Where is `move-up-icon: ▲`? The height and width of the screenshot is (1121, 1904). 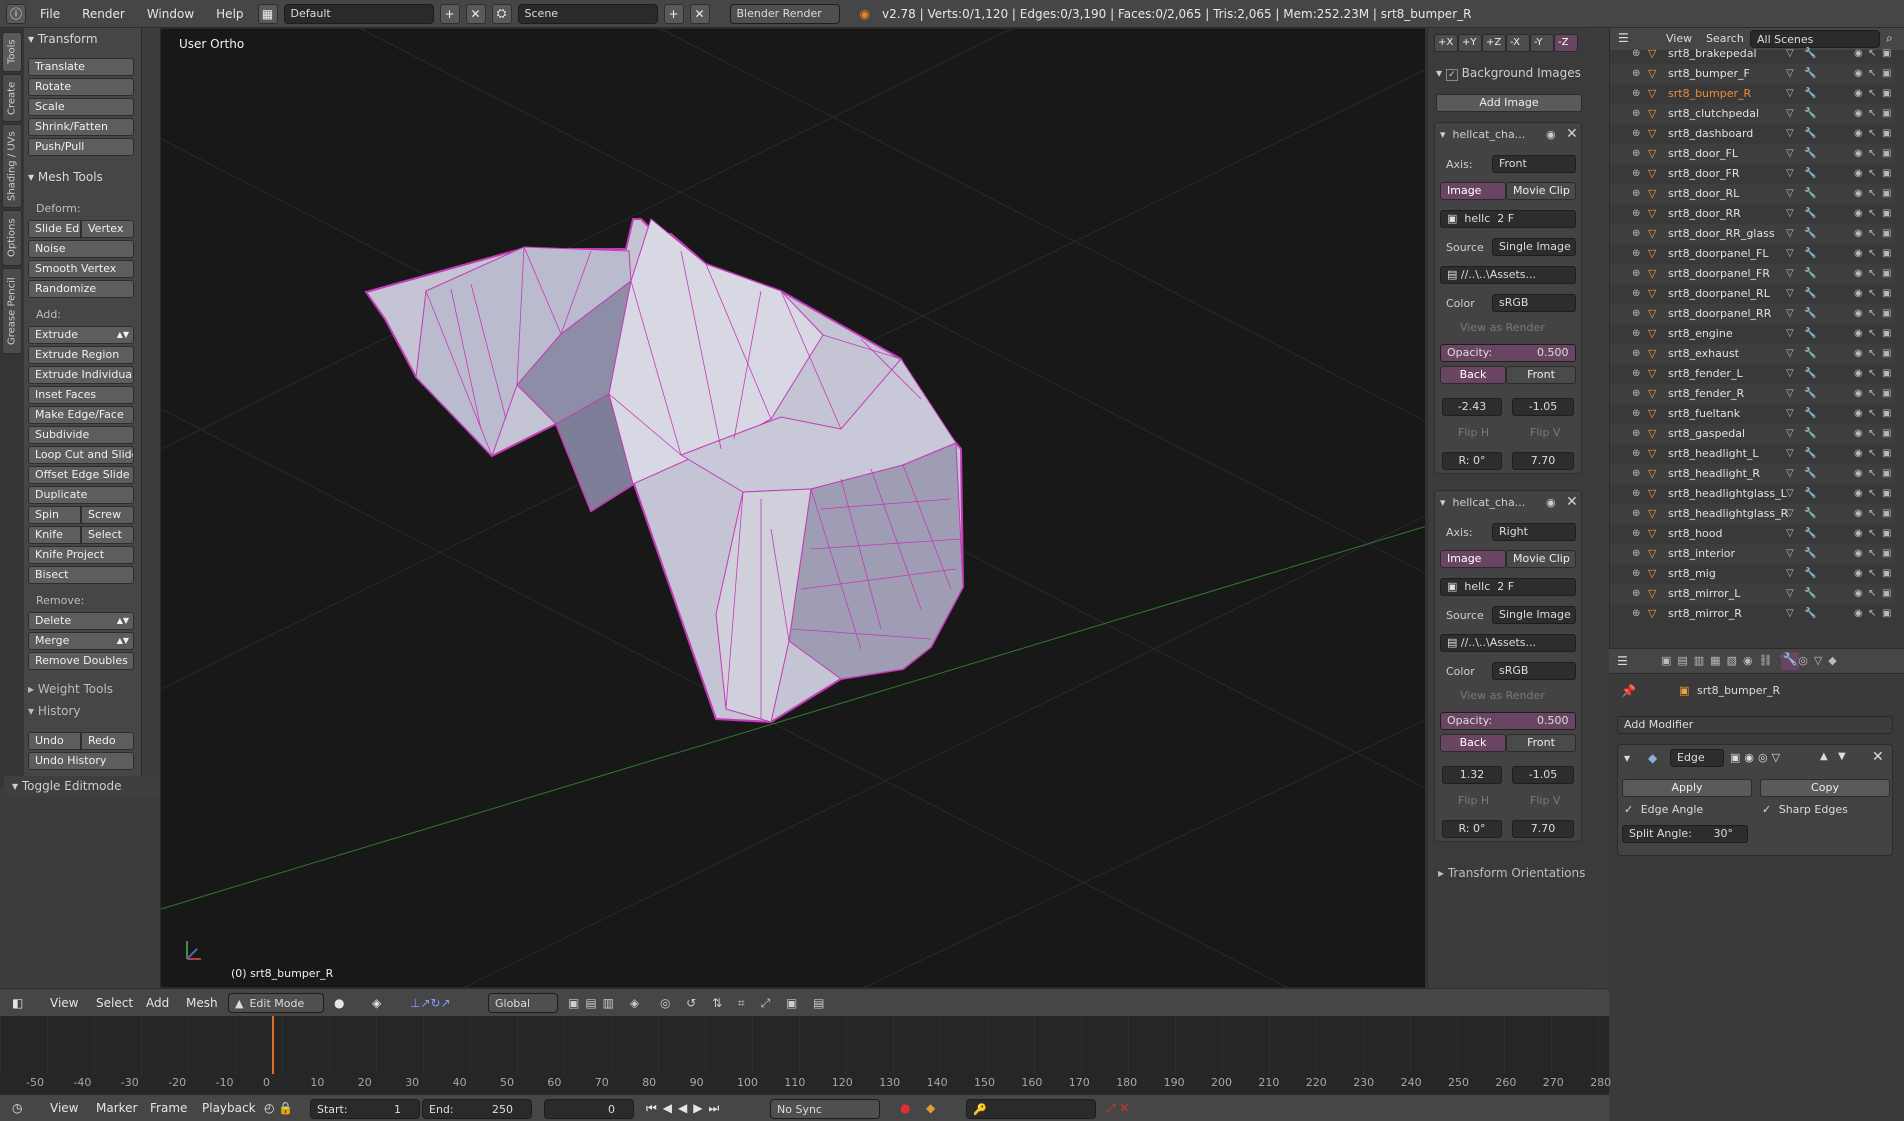 move-up-icon: ▲ is located at coordinates (1824, 756).